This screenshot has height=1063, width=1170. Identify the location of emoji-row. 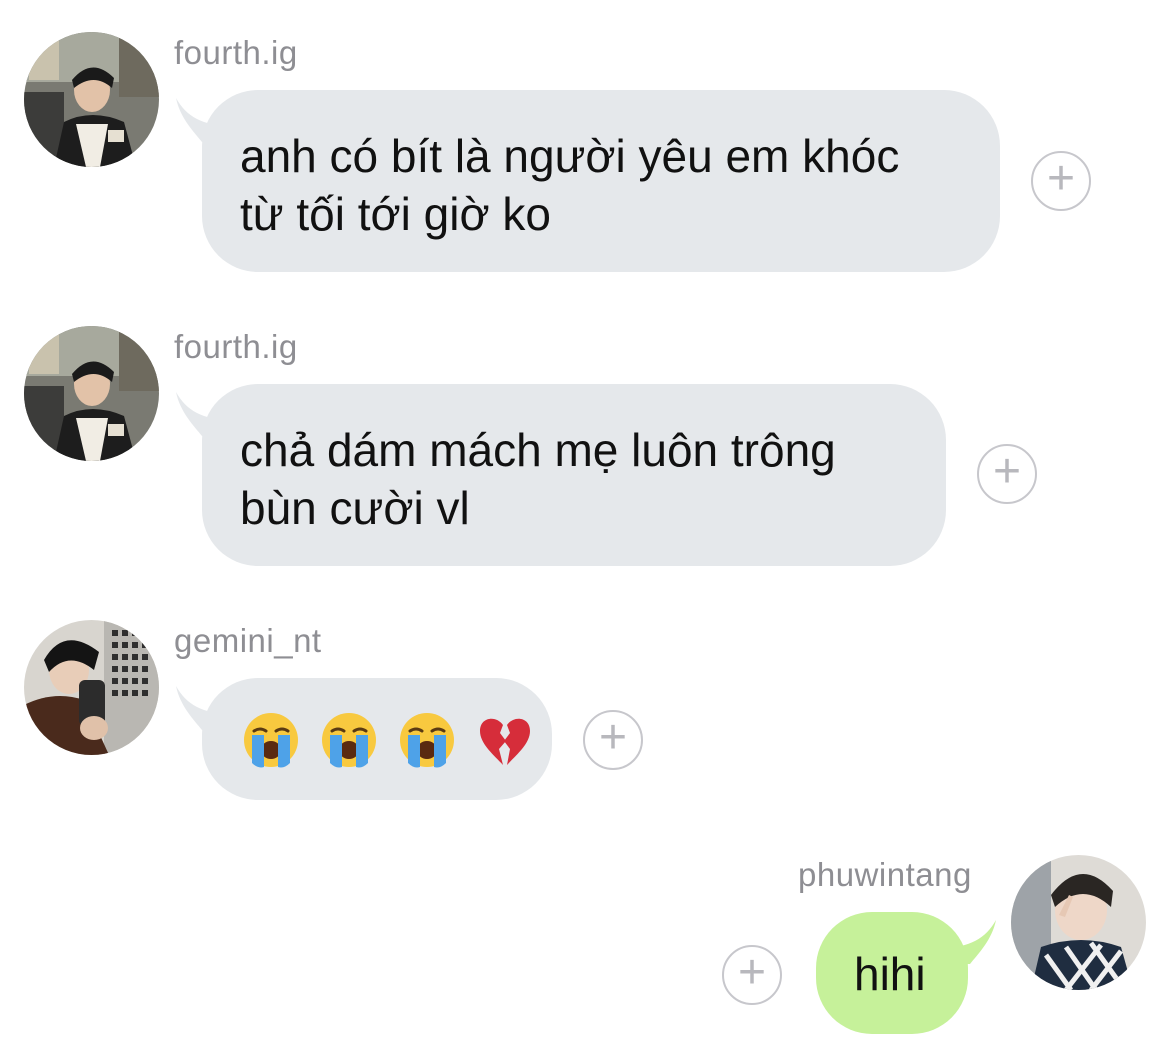
(397, 740).